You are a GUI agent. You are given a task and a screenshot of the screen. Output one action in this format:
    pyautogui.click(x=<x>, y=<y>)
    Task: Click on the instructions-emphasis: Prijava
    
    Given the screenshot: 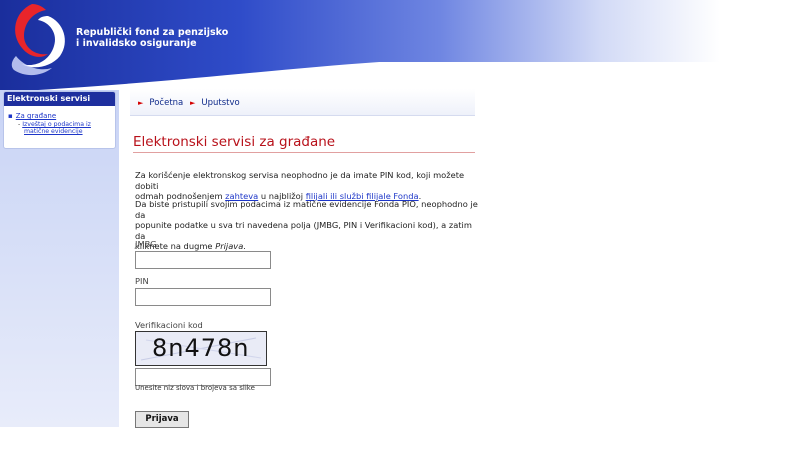 What is the action you would take?
    pyautogui.click(x=229, y=246)
    